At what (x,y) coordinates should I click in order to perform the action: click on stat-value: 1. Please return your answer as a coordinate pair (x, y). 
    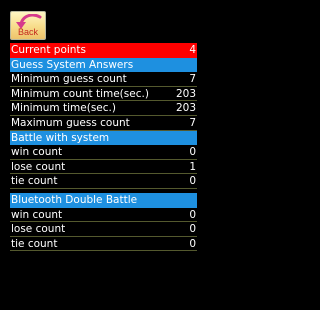
    Looking at the image, I should click on (192, 166).